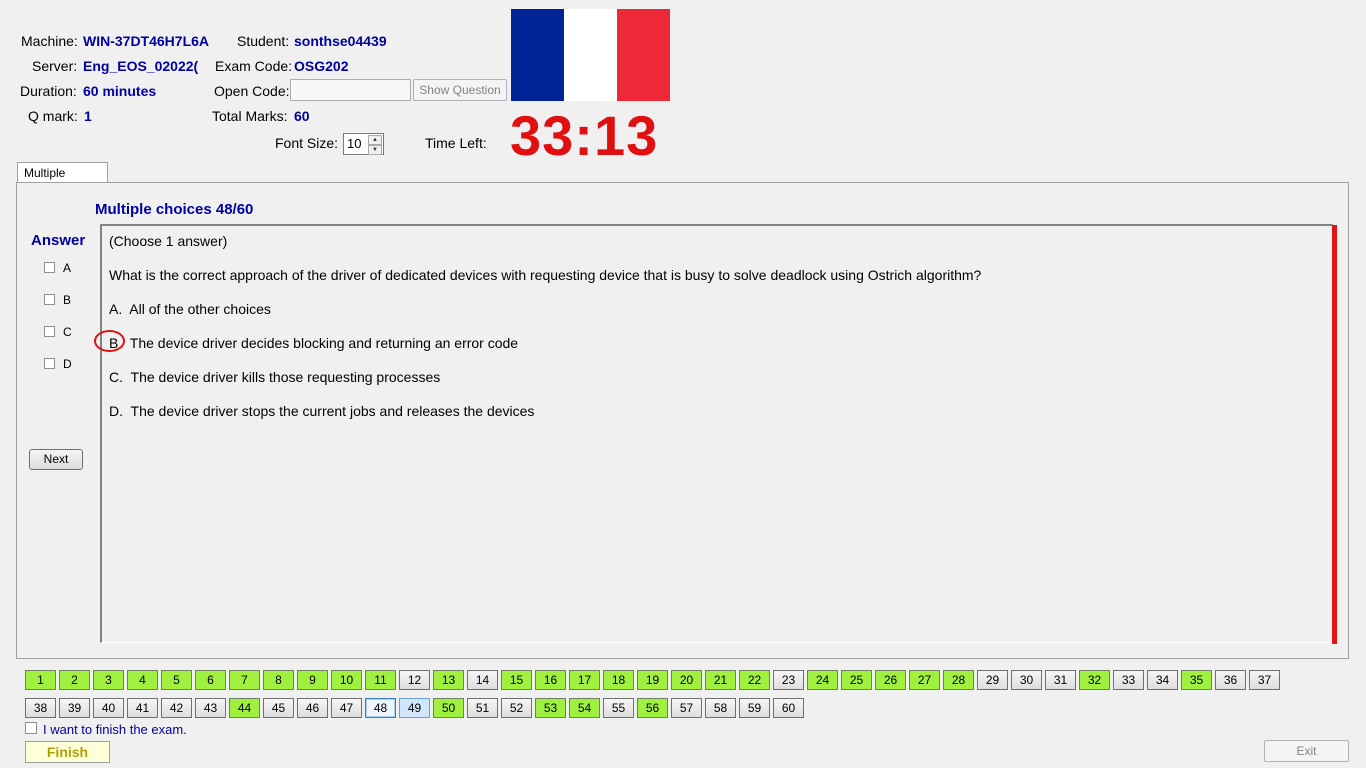  Describe the element at coordinates (350, 90) in the screenshot. I see `open-code-input` at that location.